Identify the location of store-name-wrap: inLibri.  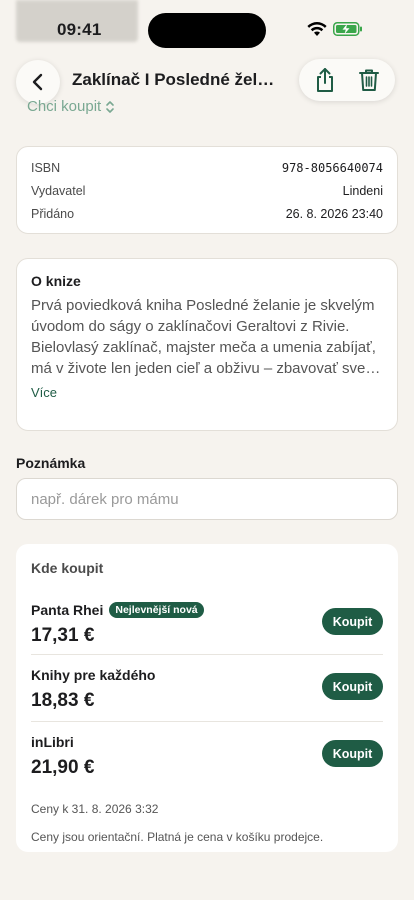
(52, 742).